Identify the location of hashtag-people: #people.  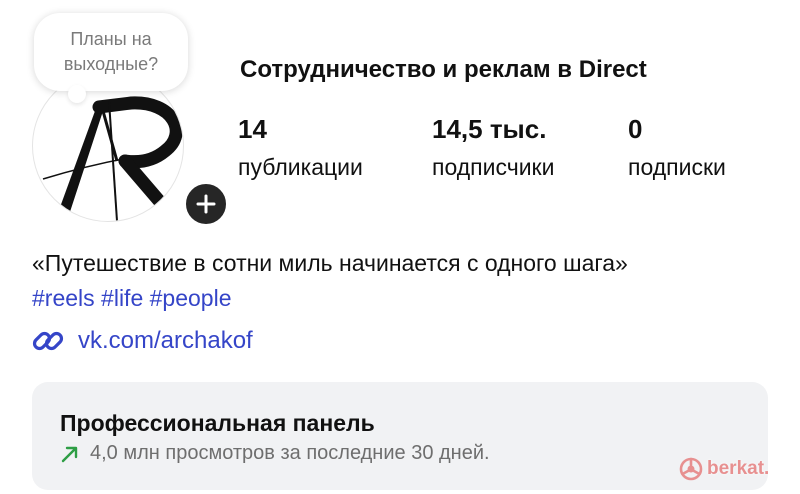
(191, 298).